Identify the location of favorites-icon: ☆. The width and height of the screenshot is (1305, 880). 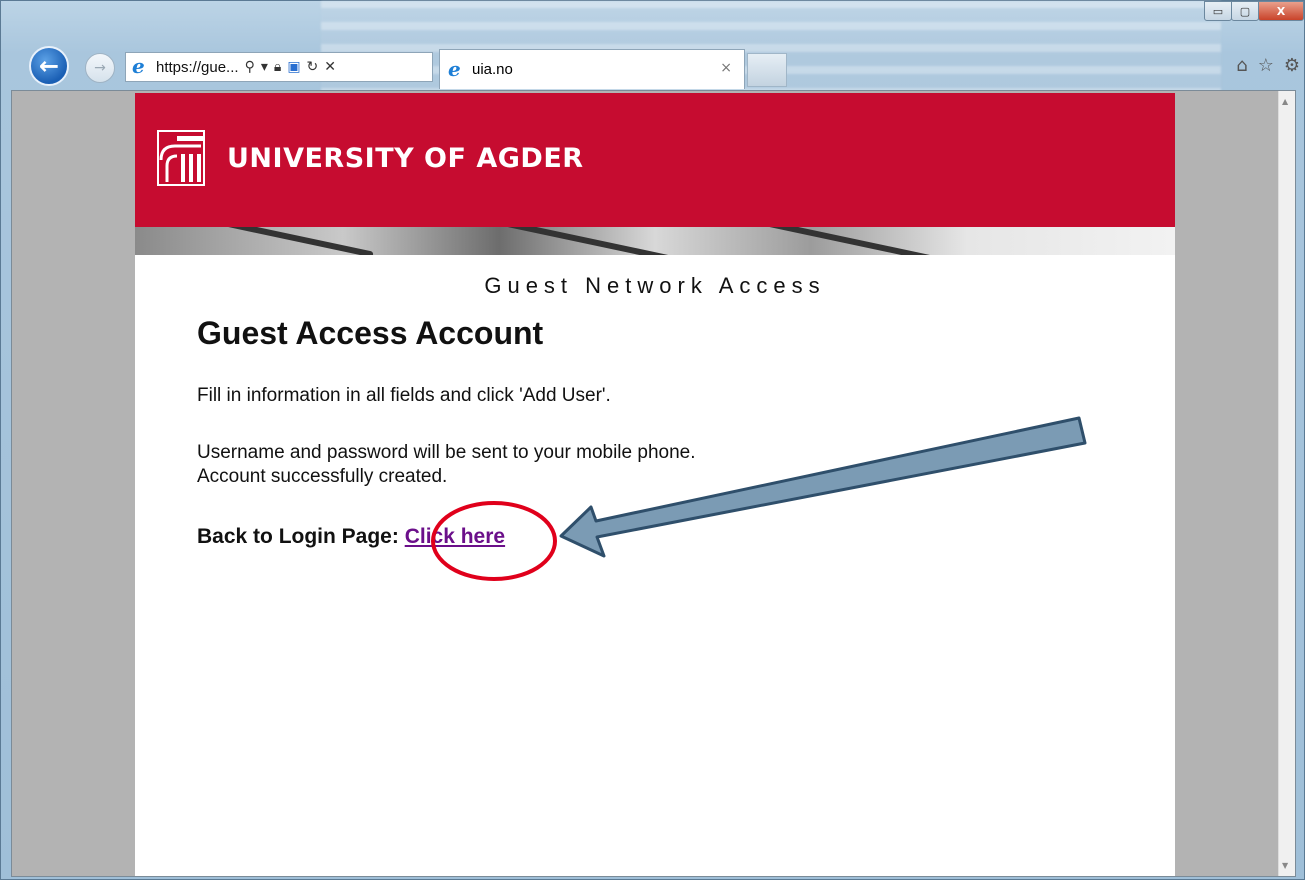
(1266, 65).